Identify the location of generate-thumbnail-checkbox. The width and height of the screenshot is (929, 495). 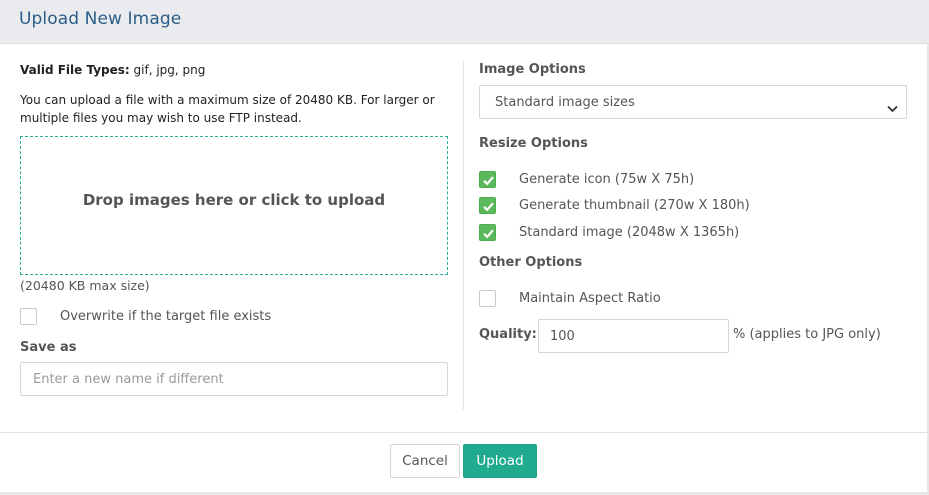
(487, 205).